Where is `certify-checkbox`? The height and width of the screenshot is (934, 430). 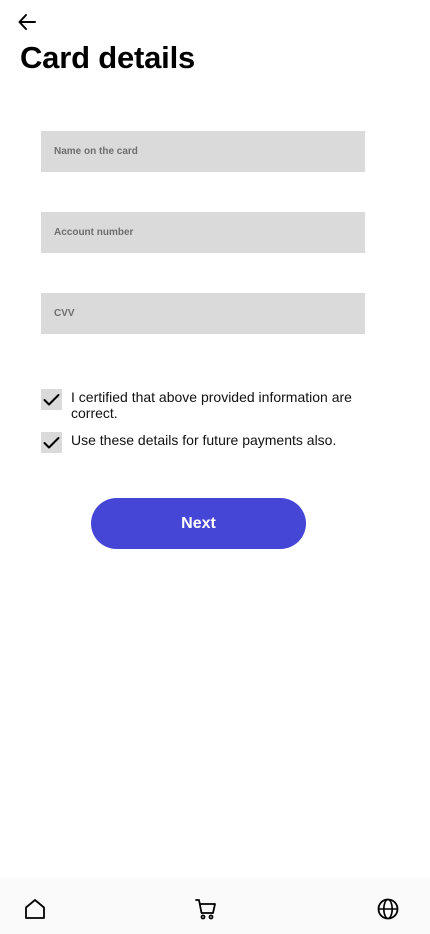
certify-checkbox is located at coordinates (51, 399).